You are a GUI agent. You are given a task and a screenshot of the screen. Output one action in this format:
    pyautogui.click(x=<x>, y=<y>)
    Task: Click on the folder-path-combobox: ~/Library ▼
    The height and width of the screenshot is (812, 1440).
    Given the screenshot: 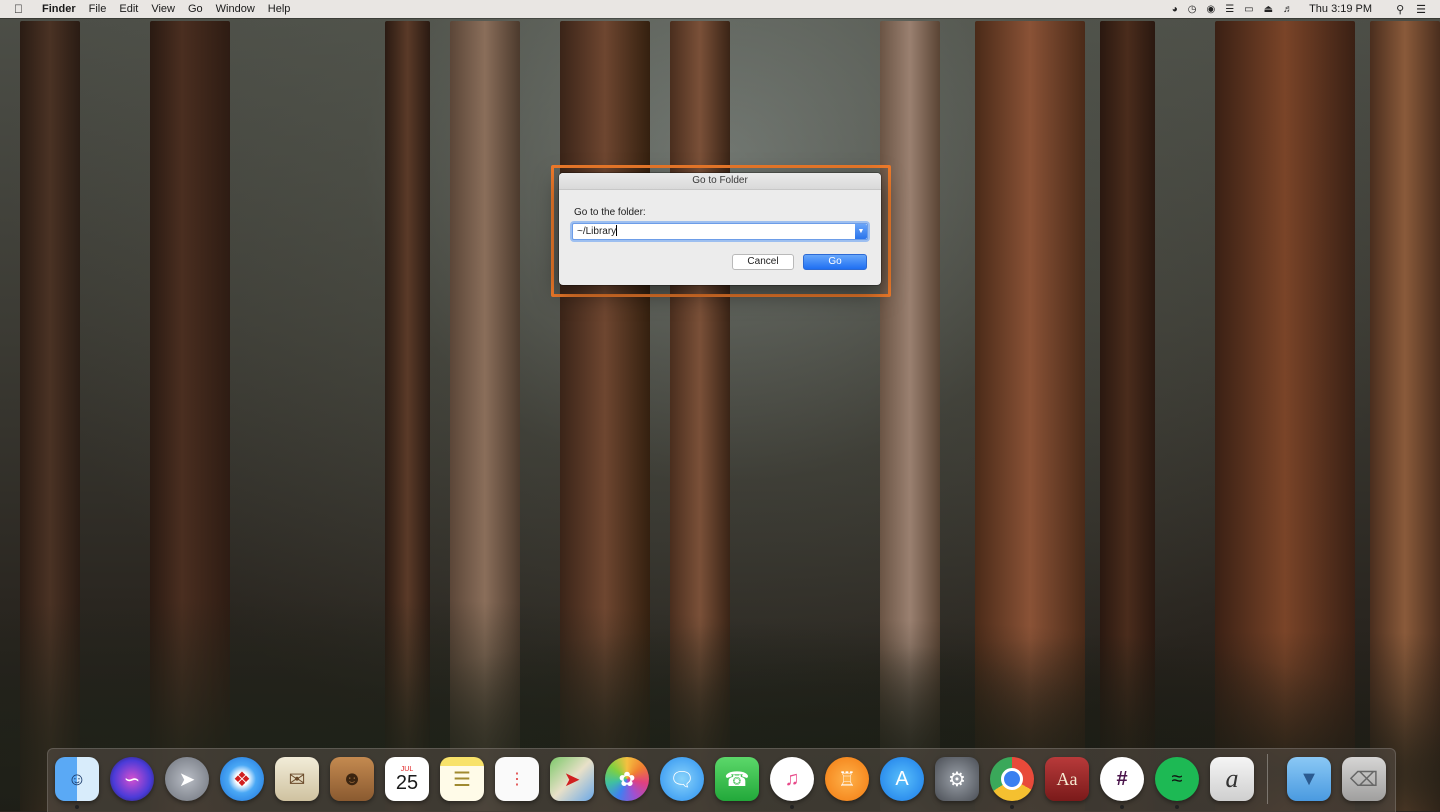 What is the action you would take?
    pyautogui.click(x=720, y=231)
    